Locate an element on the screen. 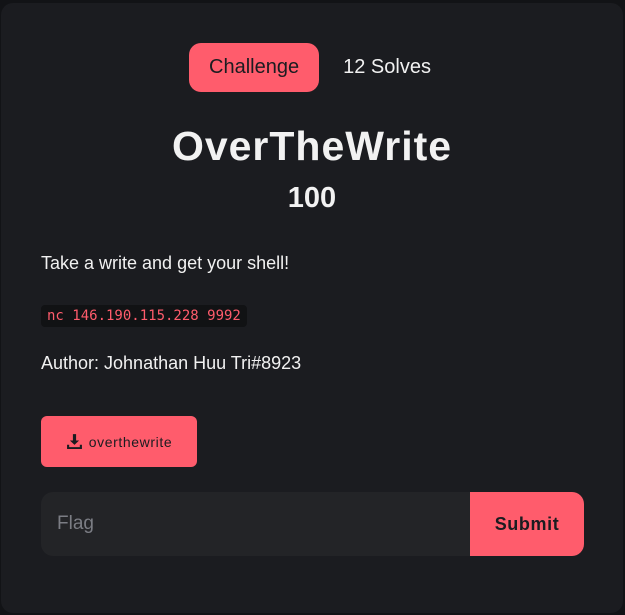  tab-challenge: Challenge is located at coordinates (254, 67).